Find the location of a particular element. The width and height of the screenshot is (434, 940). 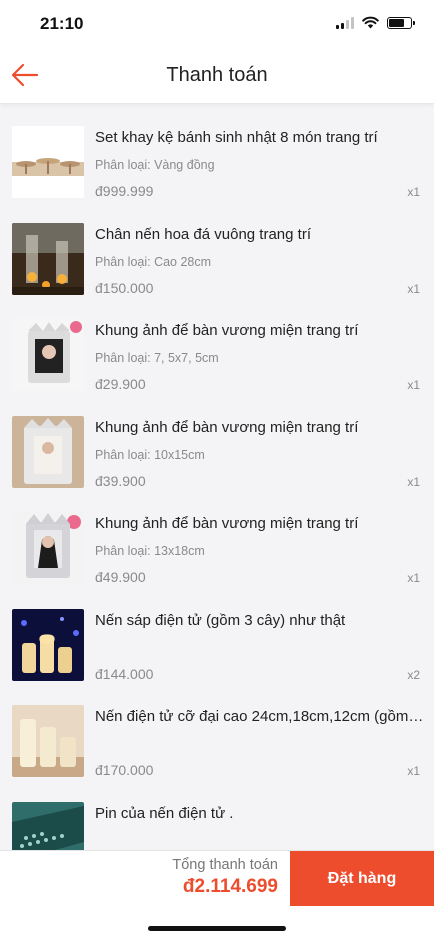

checkout-footer: Tổng thanh toán đ2.114.699 Đặt hàng is located at coordinates (217, 878).